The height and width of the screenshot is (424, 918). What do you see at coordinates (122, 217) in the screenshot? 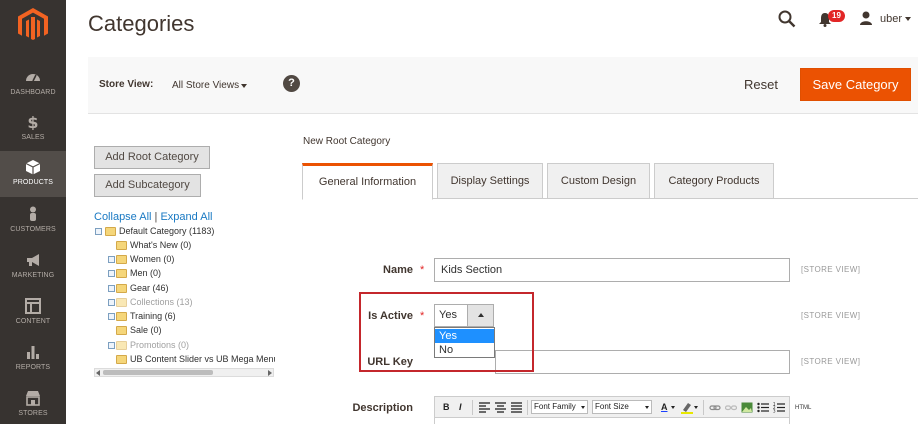
I see `collapse-all-link: Collapse All` at bounding box center [122, 217].